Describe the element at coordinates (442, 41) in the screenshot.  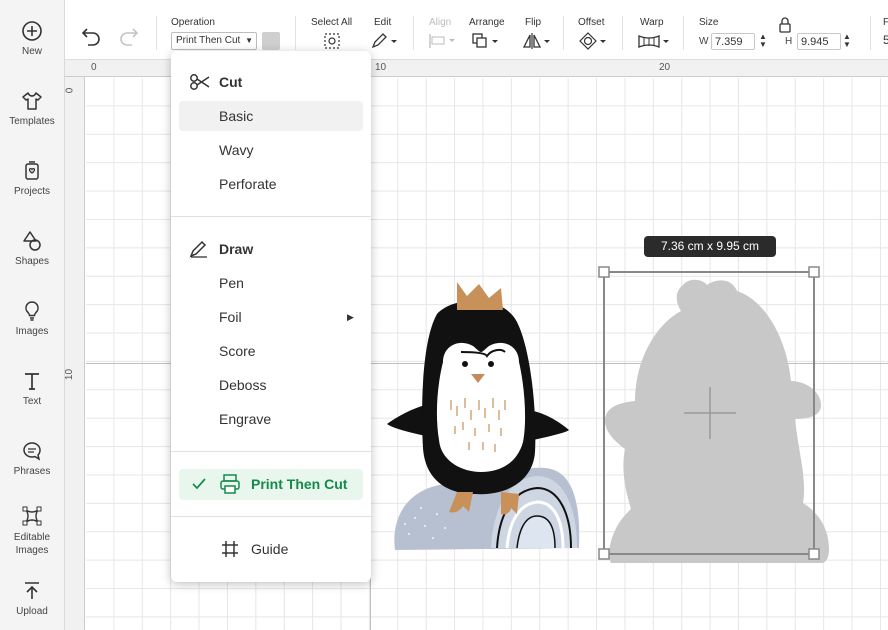
I see `align-icon` at that location.